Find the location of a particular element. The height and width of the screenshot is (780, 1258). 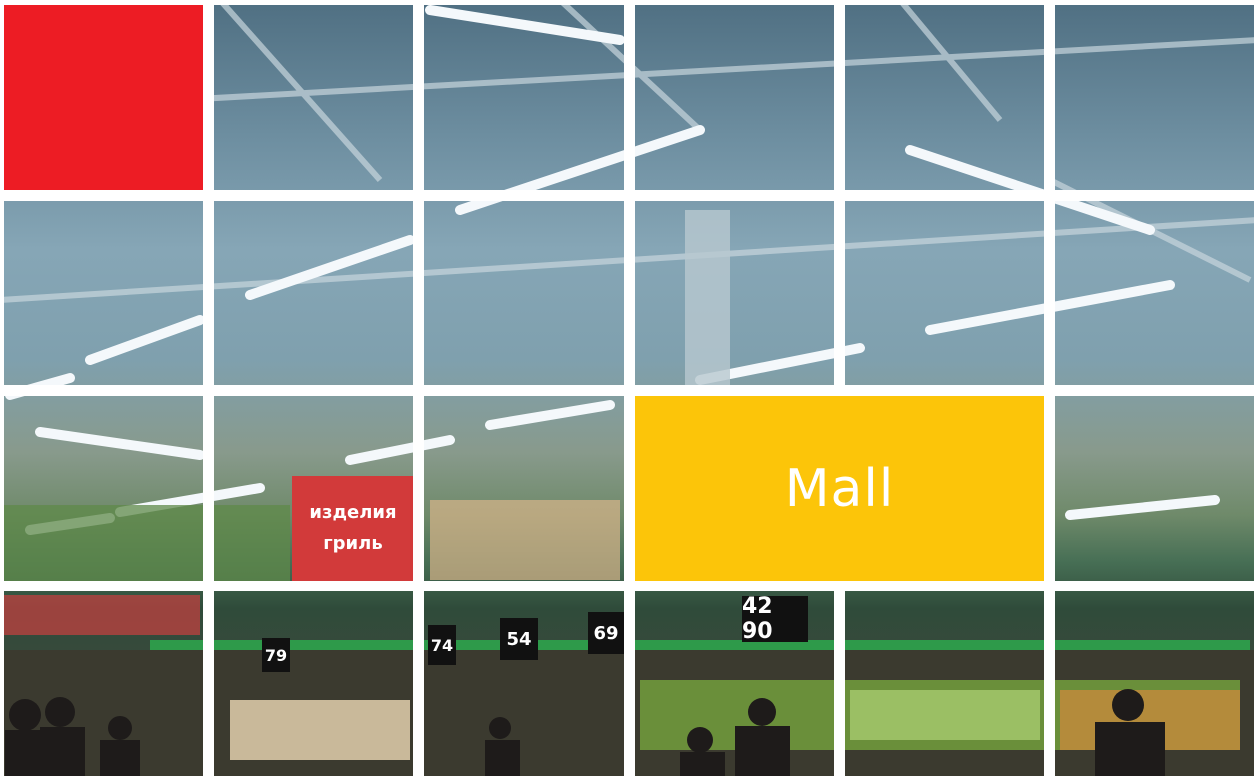

yellow-tile: Mall is located at coordinates (839, 488).